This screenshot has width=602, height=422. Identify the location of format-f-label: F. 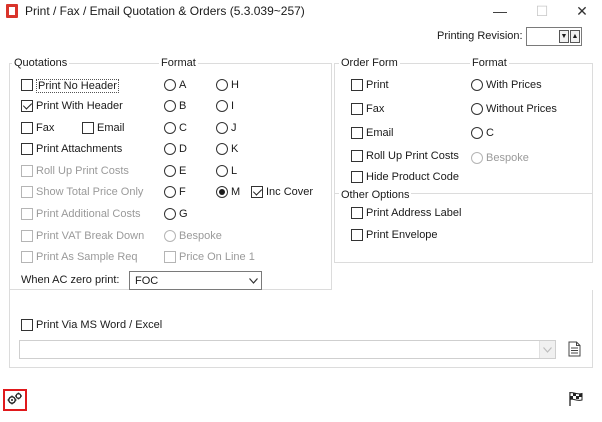
(182, 192).